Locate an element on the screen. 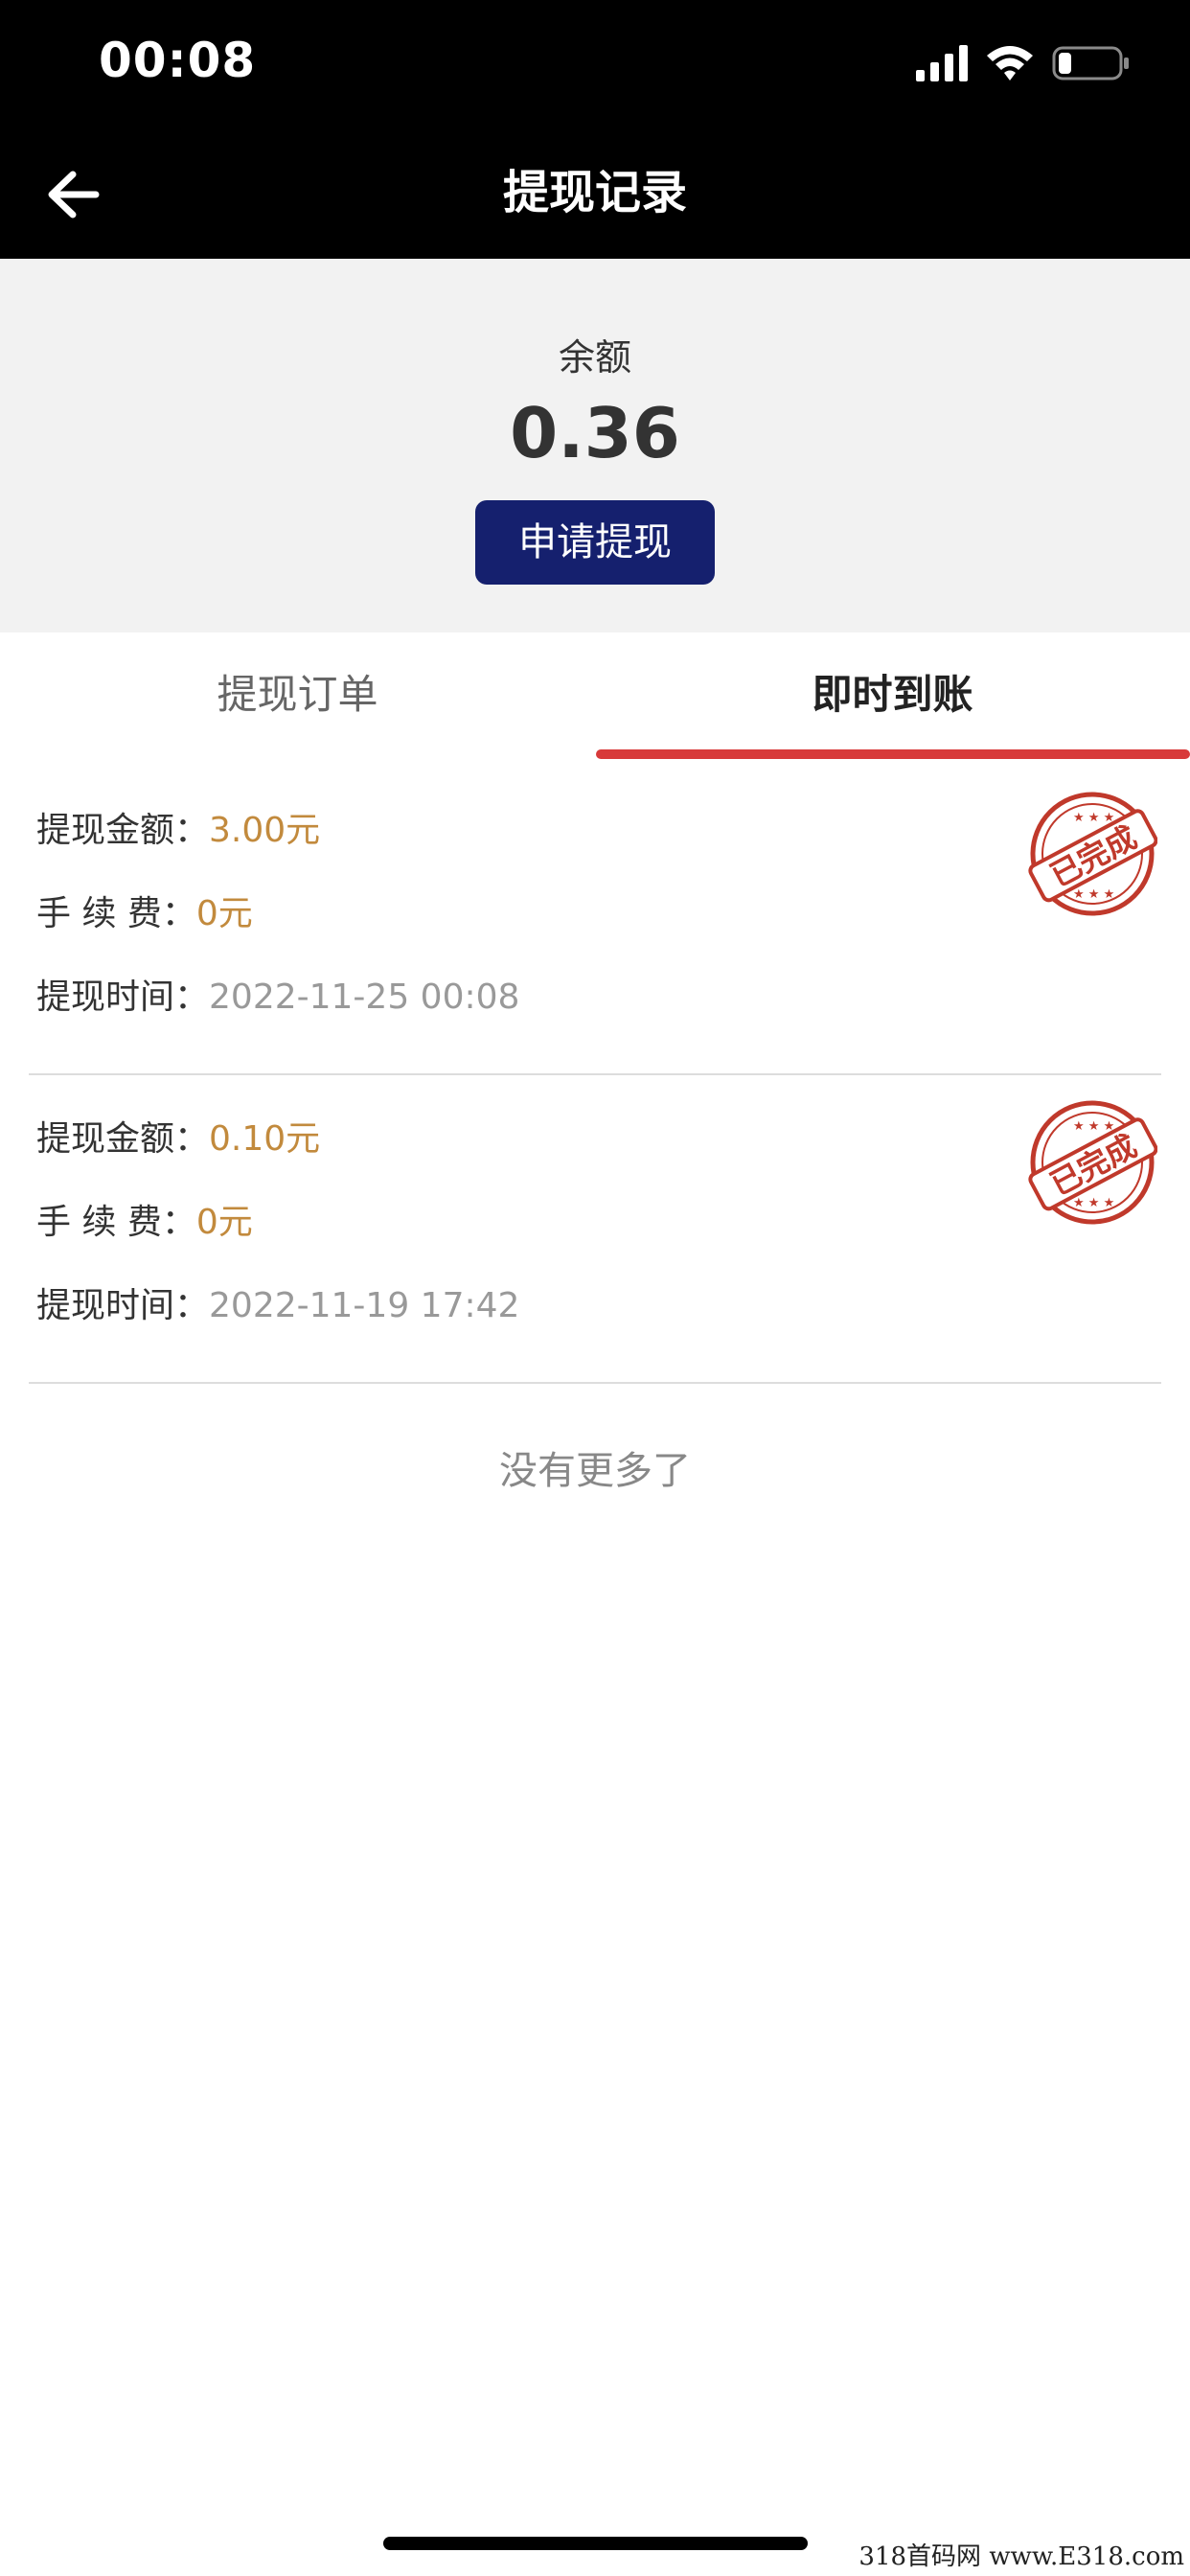 This screenshot has width=1190, height=2576. wifi-icon is located at coordinates (1010, 63).